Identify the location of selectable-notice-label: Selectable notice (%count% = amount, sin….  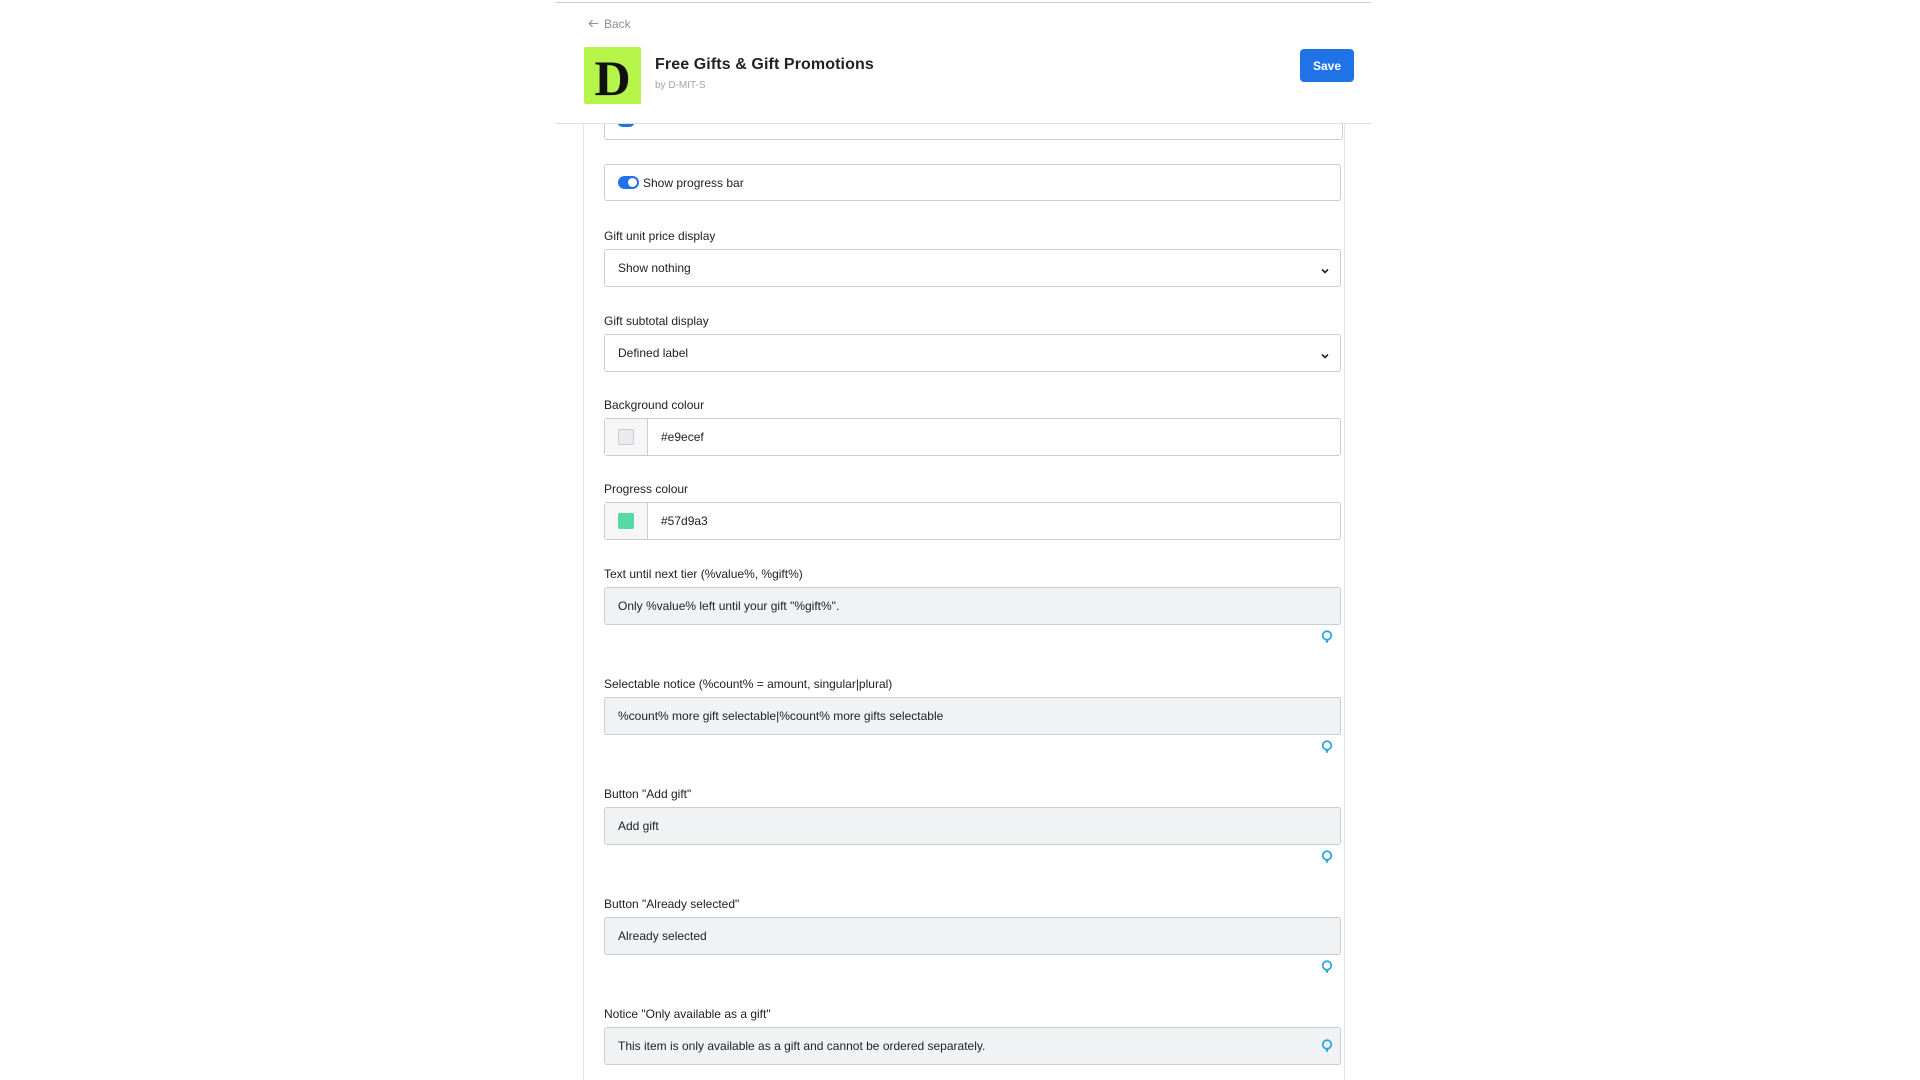
(748, 684).